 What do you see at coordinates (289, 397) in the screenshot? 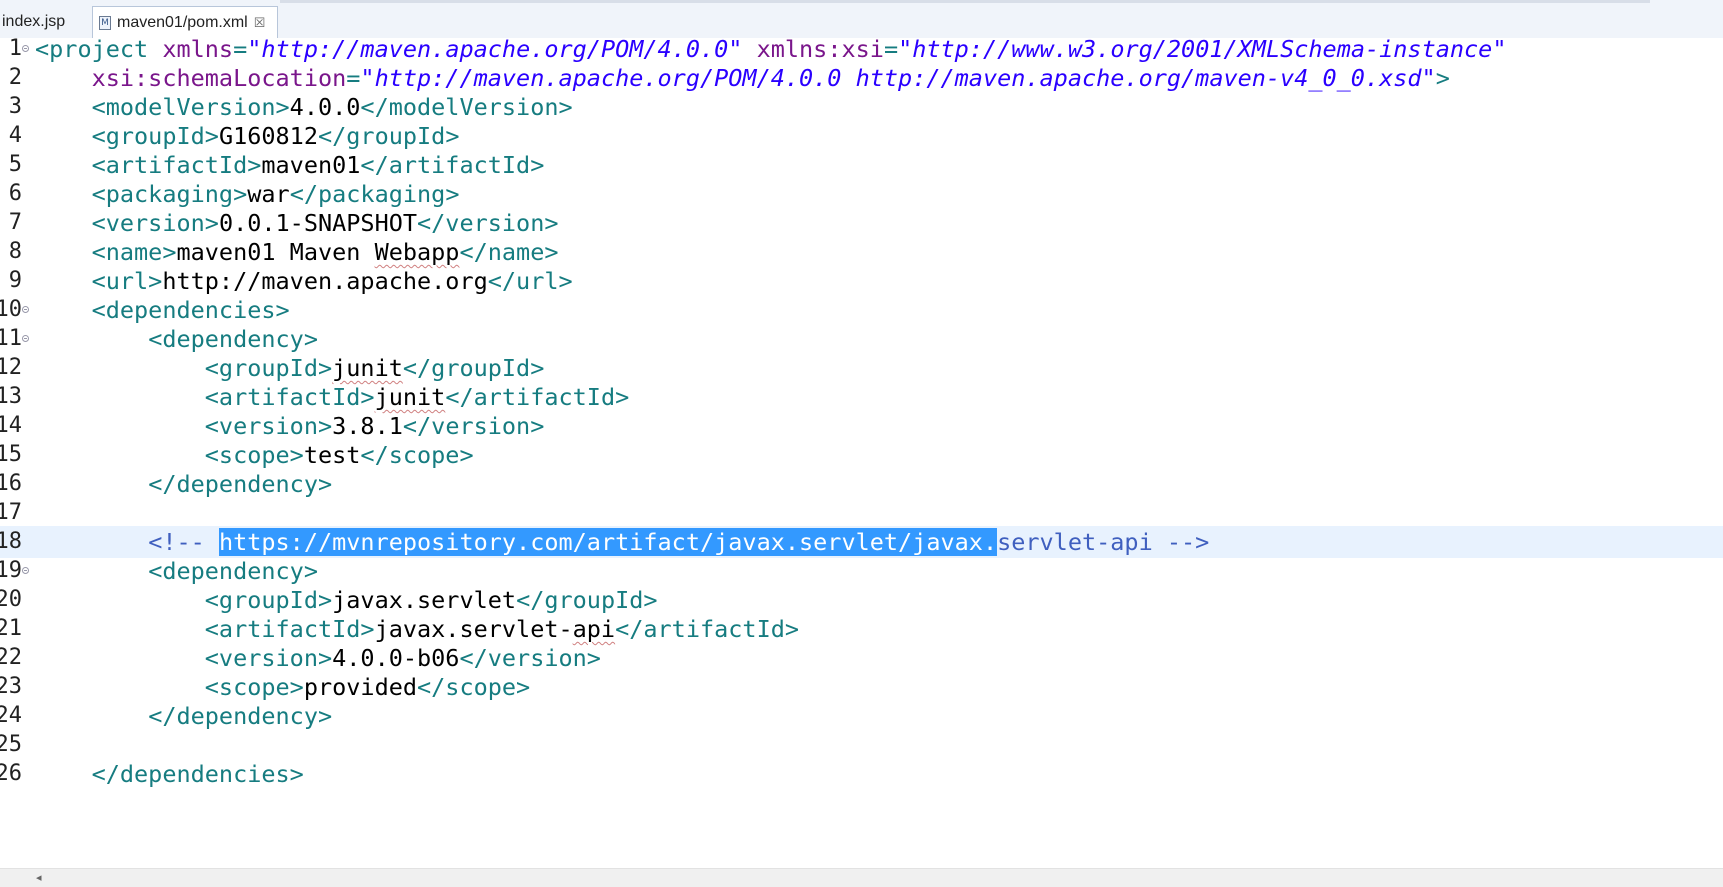
I see `tag-token: <artifactId>` at bounding box center [289, 397].